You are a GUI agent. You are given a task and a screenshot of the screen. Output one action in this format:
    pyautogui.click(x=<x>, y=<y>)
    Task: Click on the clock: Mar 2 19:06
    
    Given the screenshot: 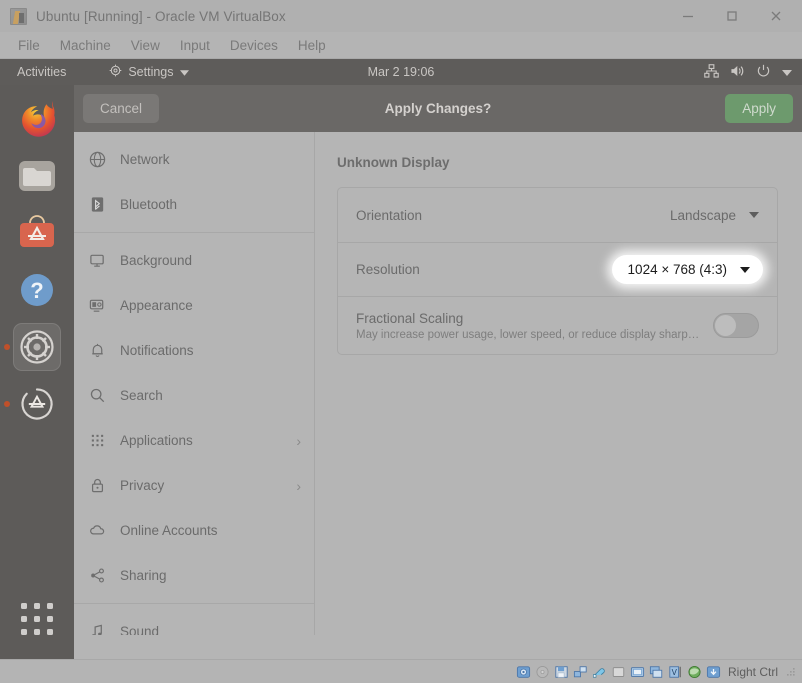 What is the action you would take?
    pyautogui.click(x=401, y=72)
    